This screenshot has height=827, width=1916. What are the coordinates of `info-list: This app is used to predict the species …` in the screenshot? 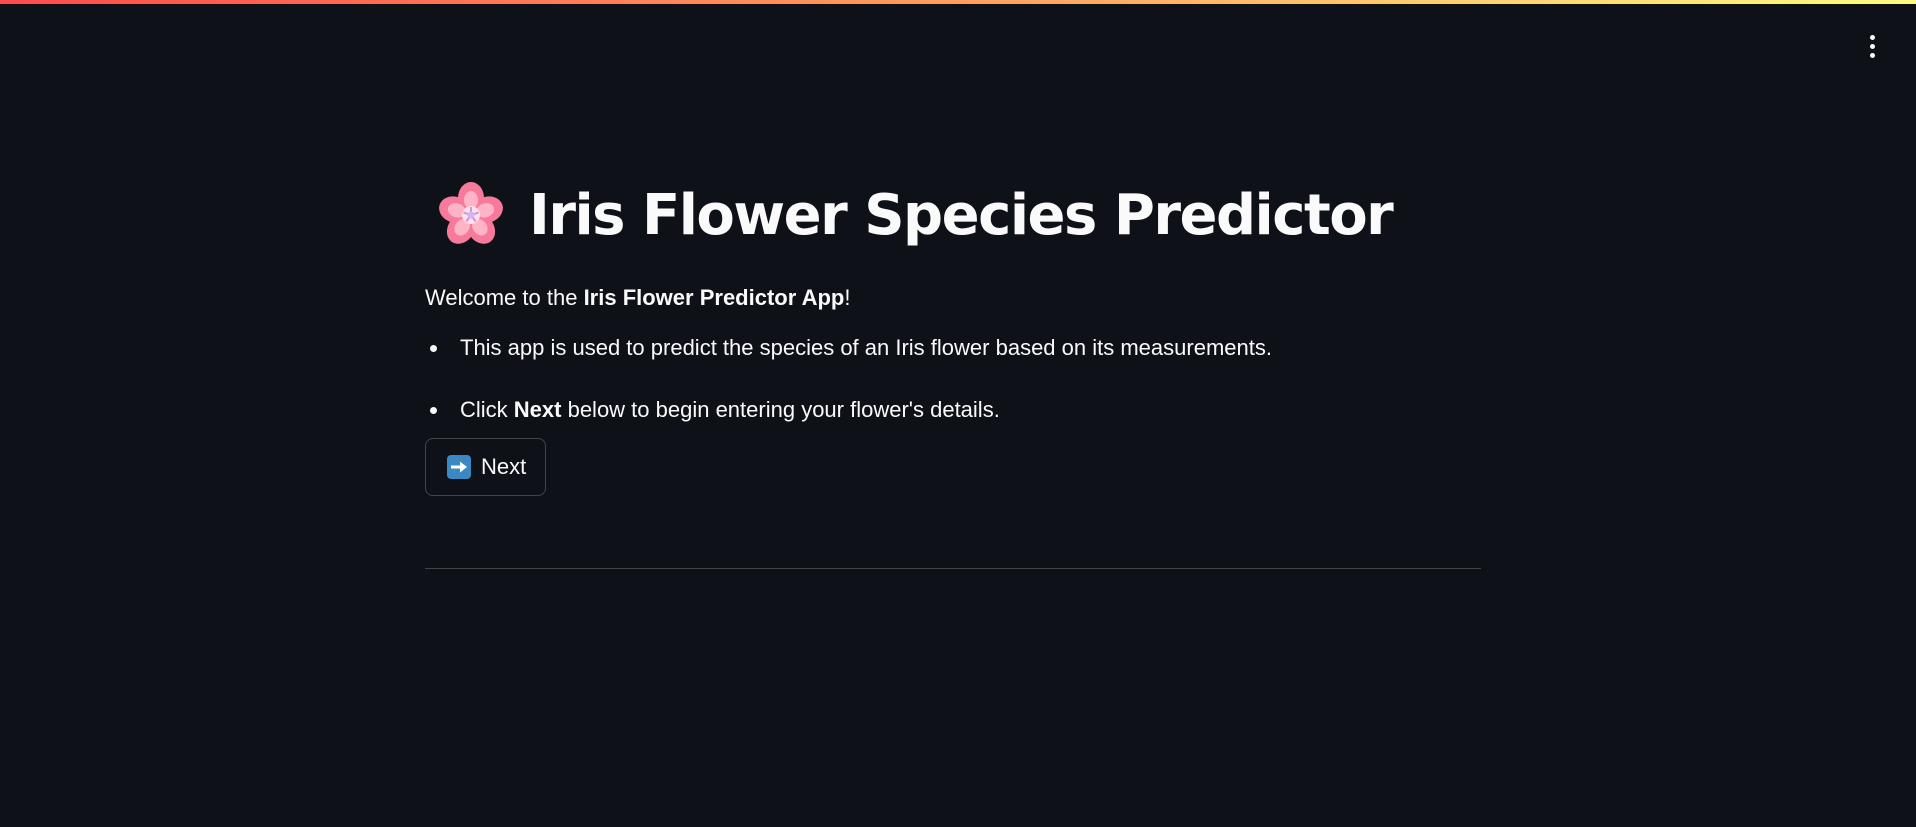 It's located at (953, 379).